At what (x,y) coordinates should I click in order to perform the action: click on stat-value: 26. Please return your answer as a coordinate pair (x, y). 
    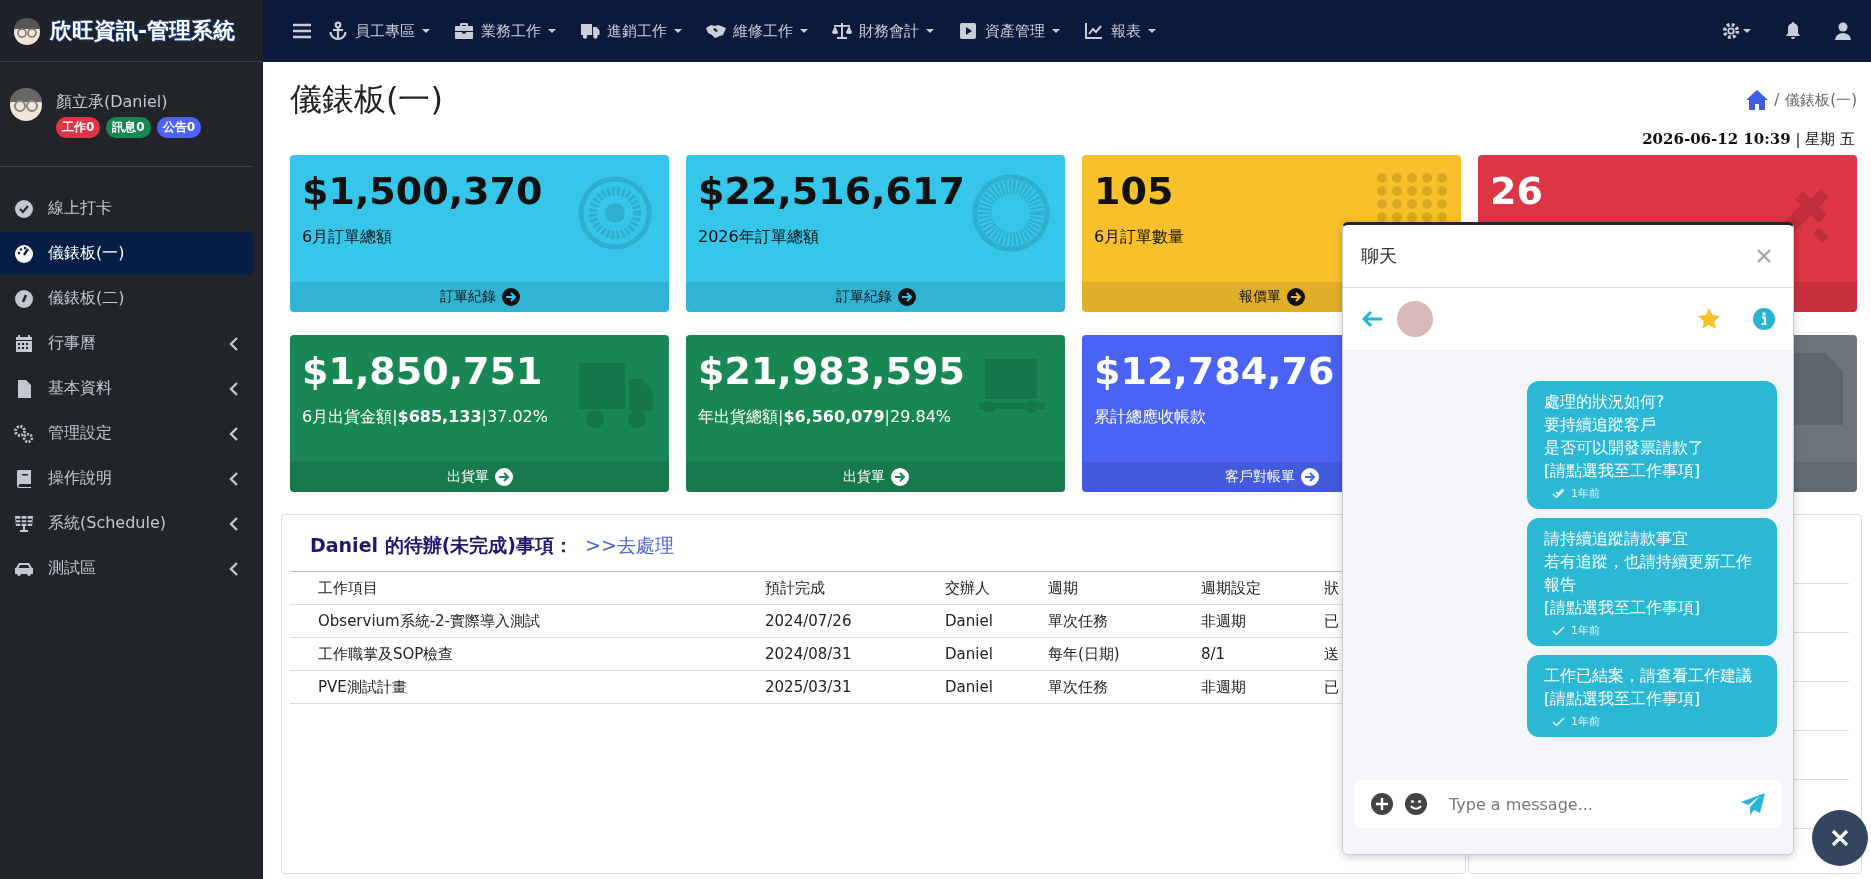
    Looking at the image, I should click on (1516, 191).